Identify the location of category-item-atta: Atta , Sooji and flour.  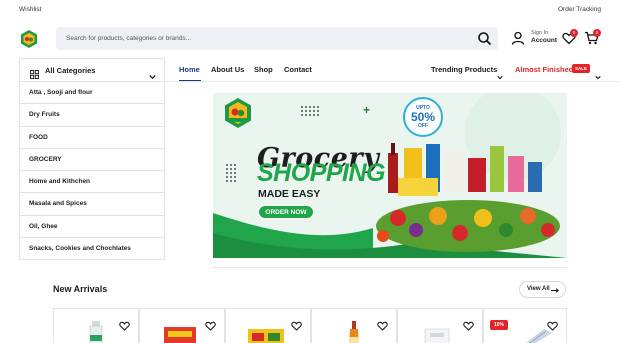
(92, 93).